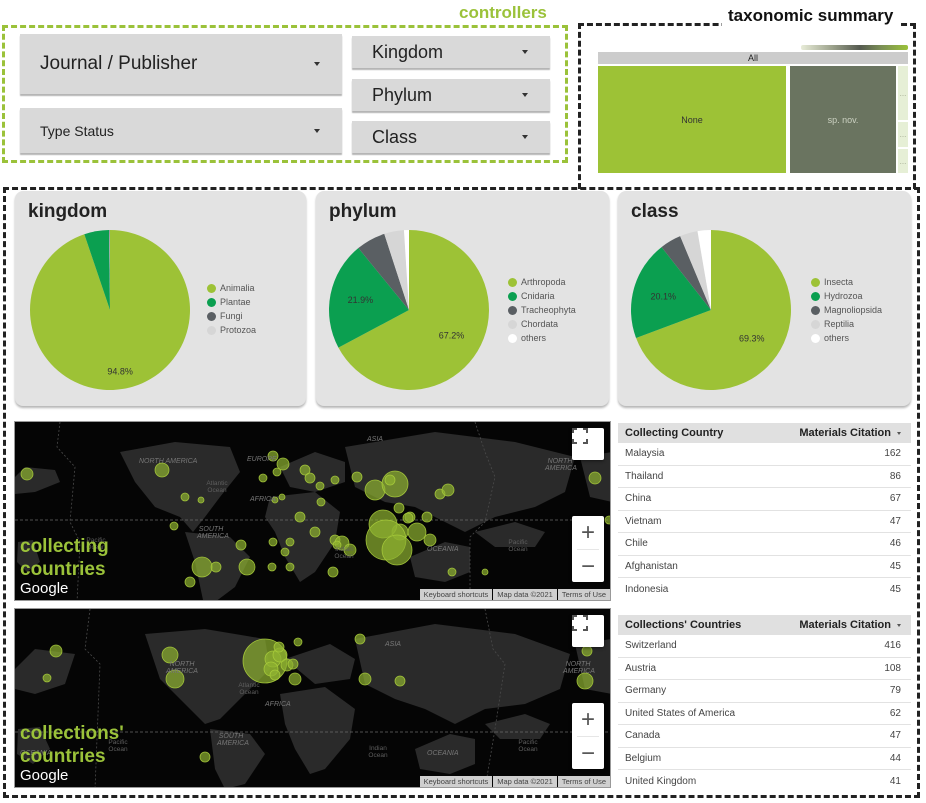  What do you see at coordinates (843, 119) in the screenshot?
I see `treemap-cell-sp-nov: sp. nov.` at bounding box center [843, 119].